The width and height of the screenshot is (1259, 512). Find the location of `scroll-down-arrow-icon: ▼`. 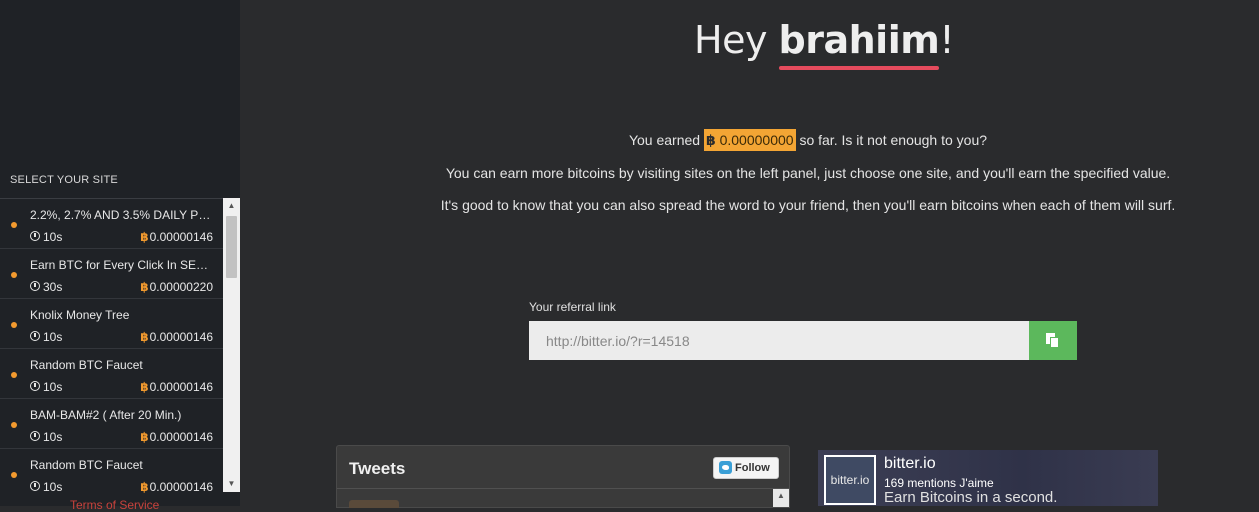

scroll-down-arrow-icon: ▼ is located at coordinates (231, 484).